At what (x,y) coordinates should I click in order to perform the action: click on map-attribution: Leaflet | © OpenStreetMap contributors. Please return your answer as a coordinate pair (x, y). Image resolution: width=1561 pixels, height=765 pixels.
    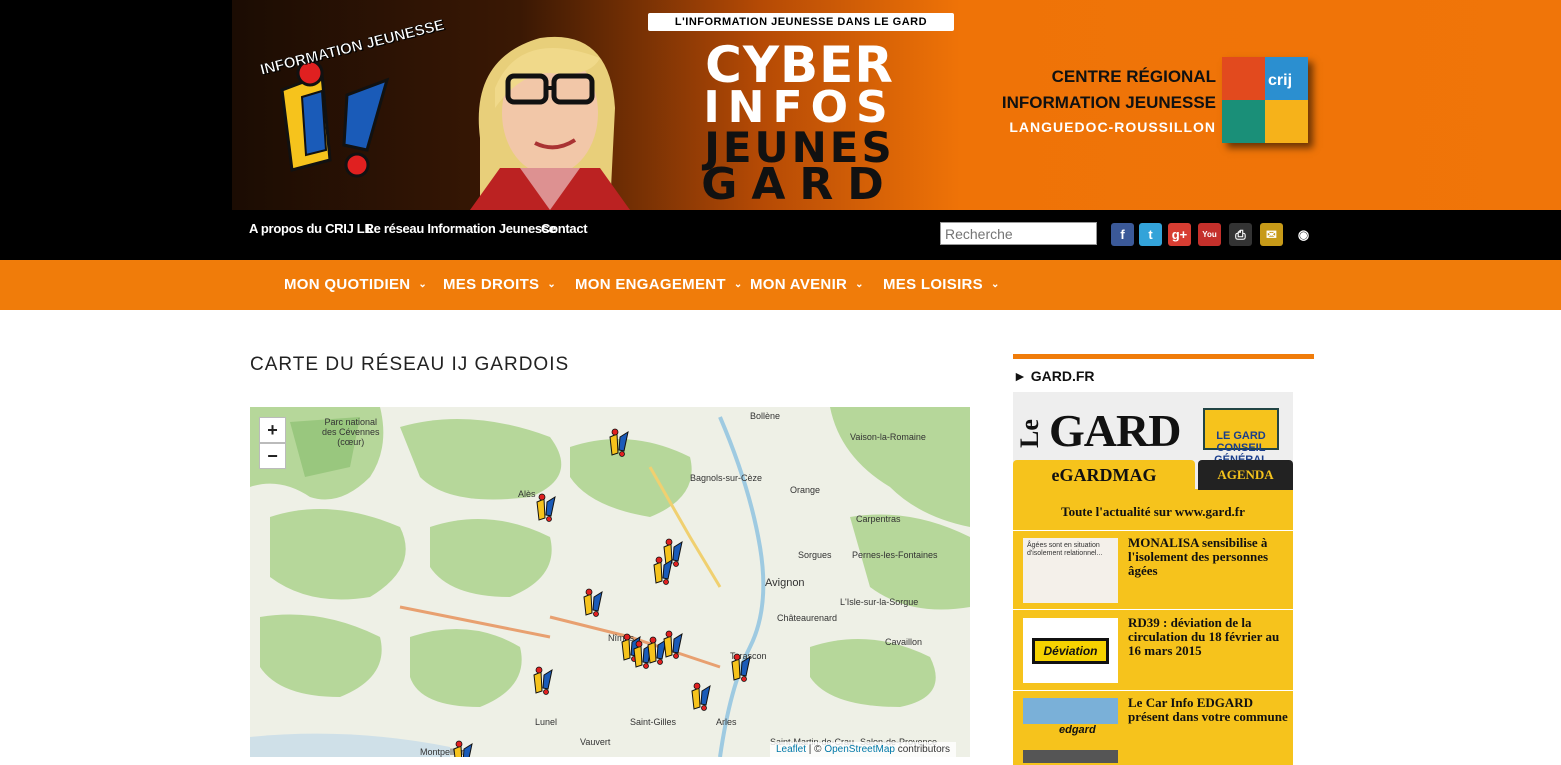
    Looking at the image, I should click on (863, 749).